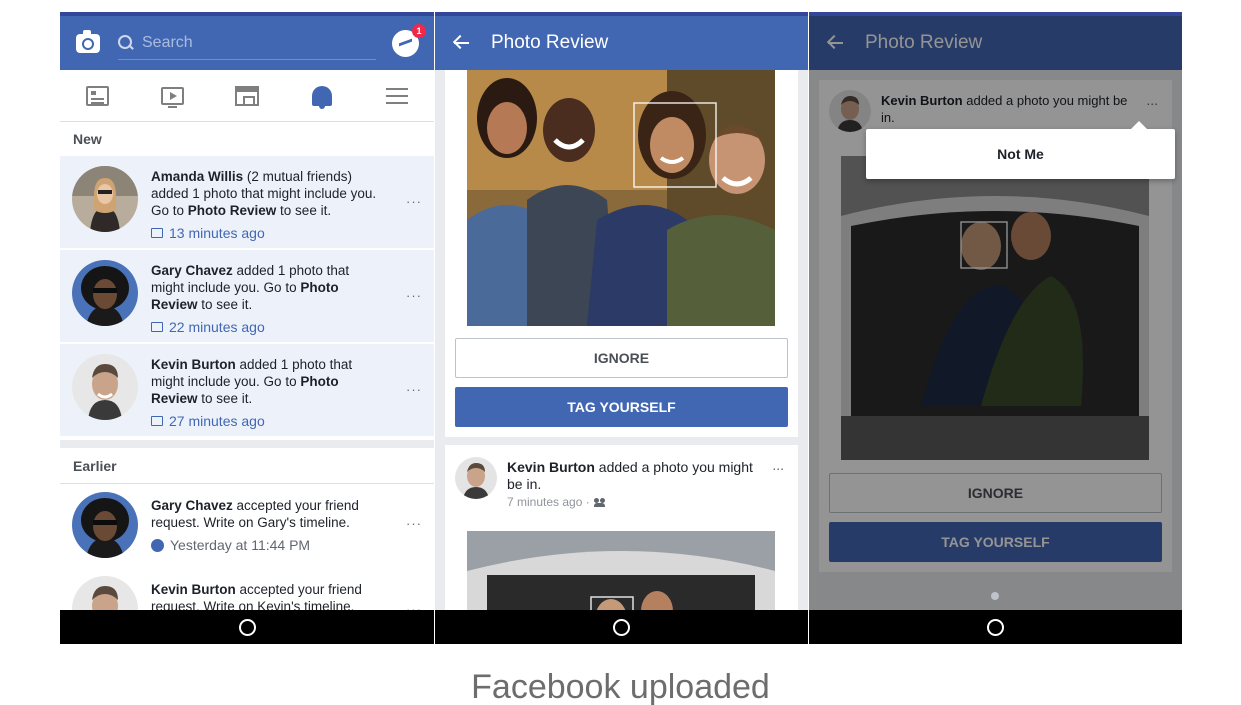  Describe the element at coordinates (242, 42) in the screenshot. I see `search-input` at that location.